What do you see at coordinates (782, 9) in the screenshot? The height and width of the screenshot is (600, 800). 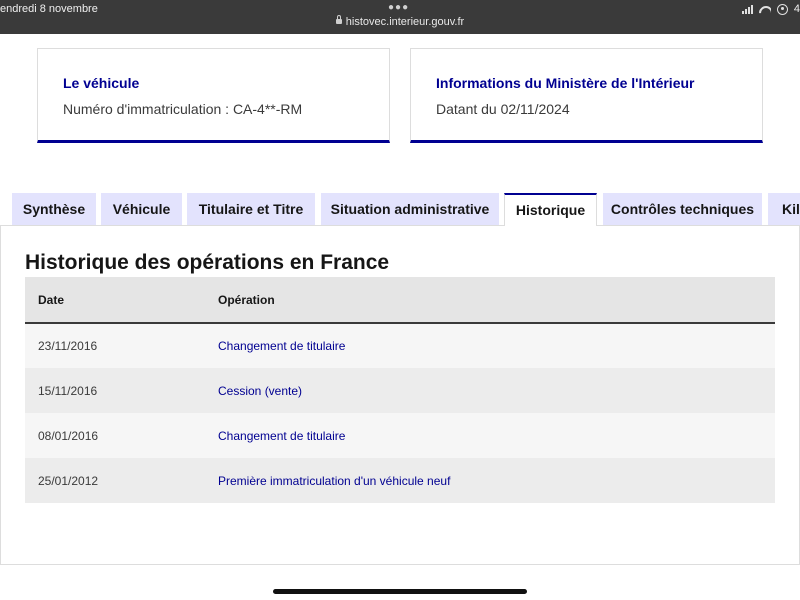 I see `orientation-lock-icon` at bounding box center [782, 9].